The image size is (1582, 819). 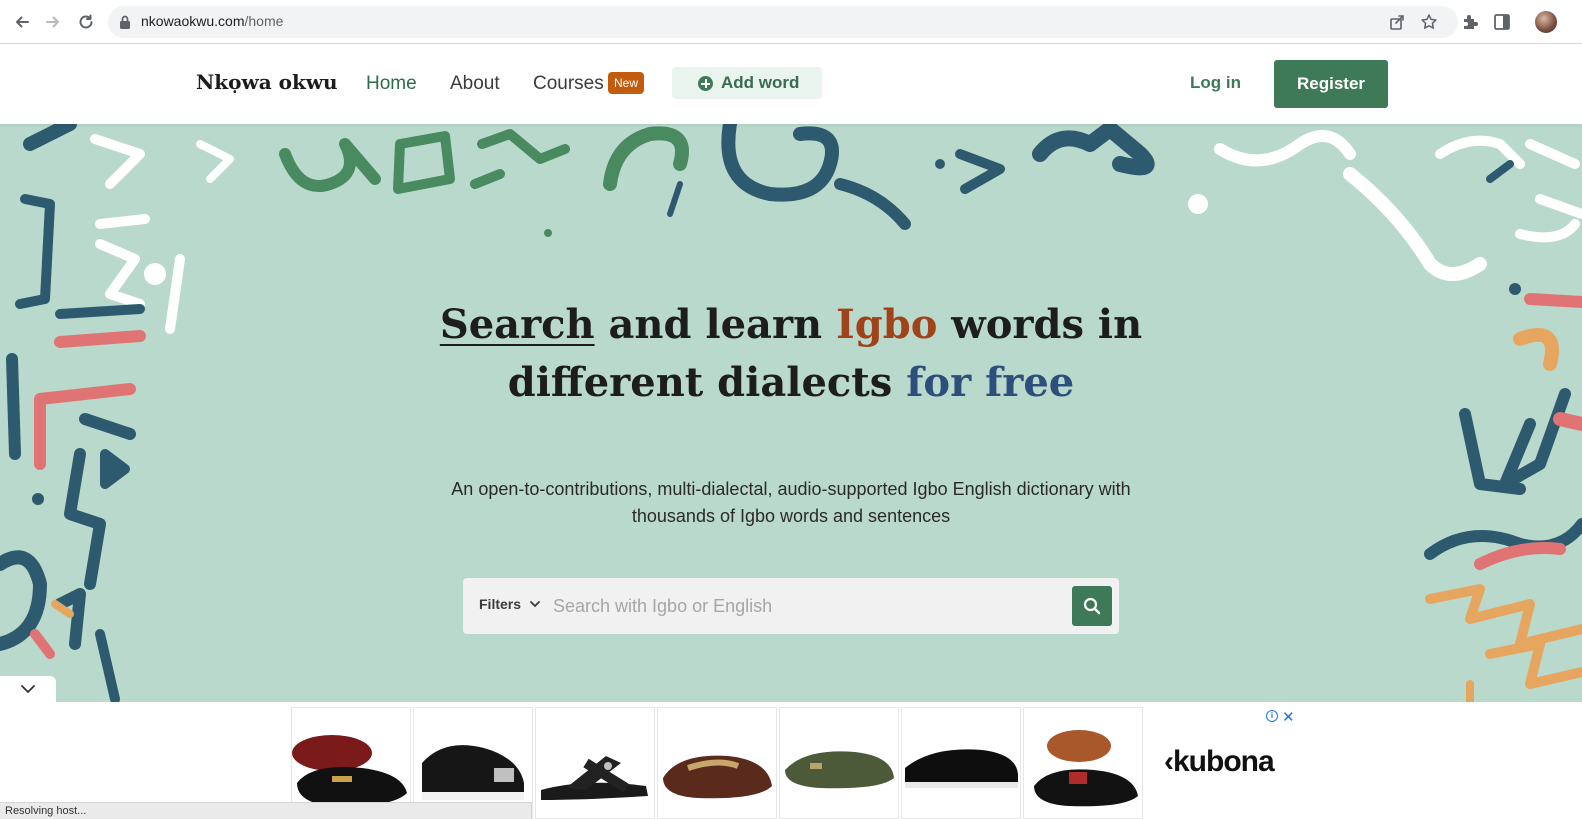 I want to click on browser-toolbar: nkowaokwu.com/home, so click(x=791, y=22).